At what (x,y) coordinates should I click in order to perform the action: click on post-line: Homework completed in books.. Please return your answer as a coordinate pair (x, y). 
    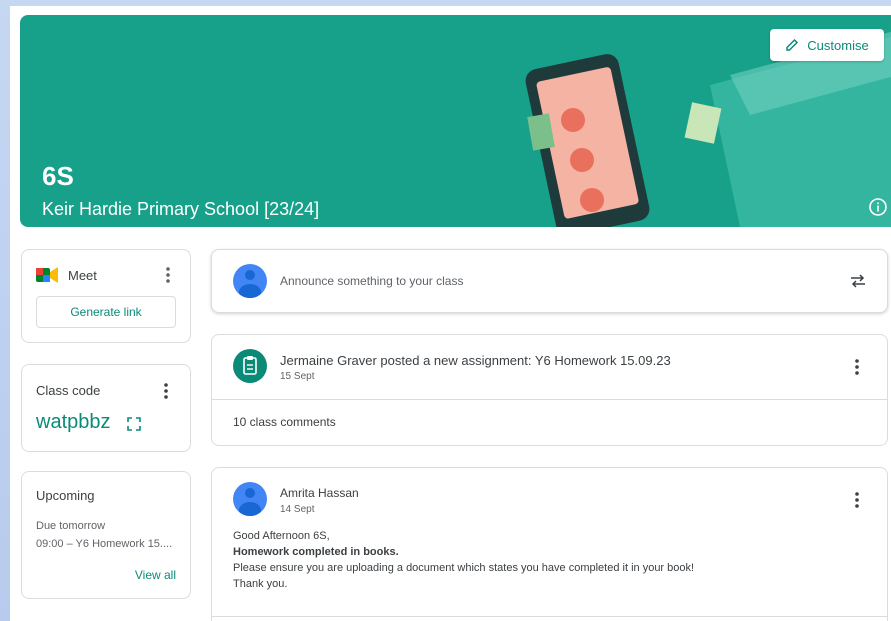
    Looking at the image, I should click on (316, 552).